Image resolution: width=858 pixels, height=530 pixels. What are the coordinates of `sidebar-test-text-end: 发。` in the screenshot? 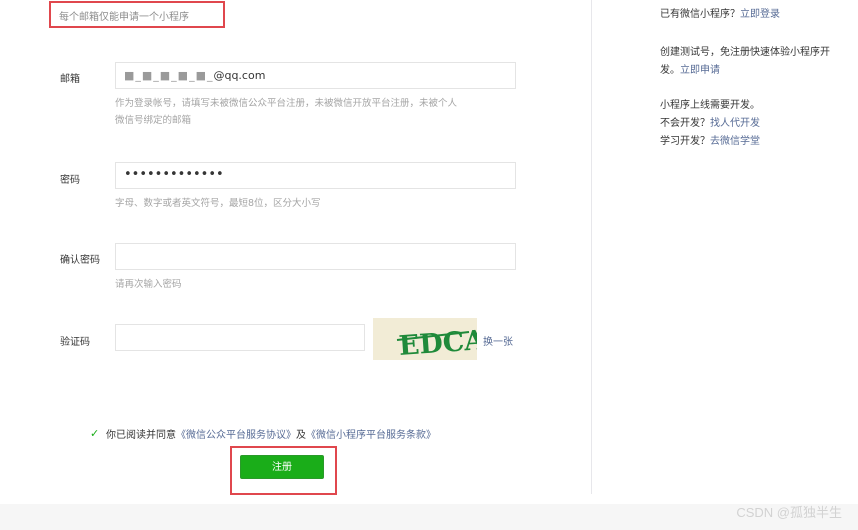 It's located at (670, 70).